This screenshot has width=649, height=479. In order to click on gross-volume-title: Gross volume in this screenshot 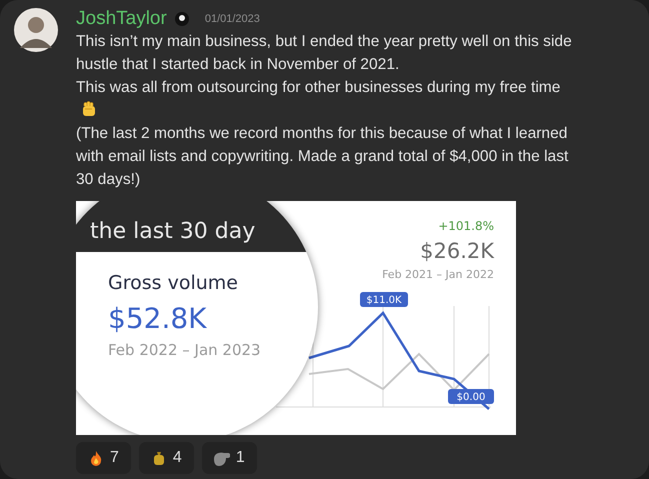, I will do `click(173, 283)`.